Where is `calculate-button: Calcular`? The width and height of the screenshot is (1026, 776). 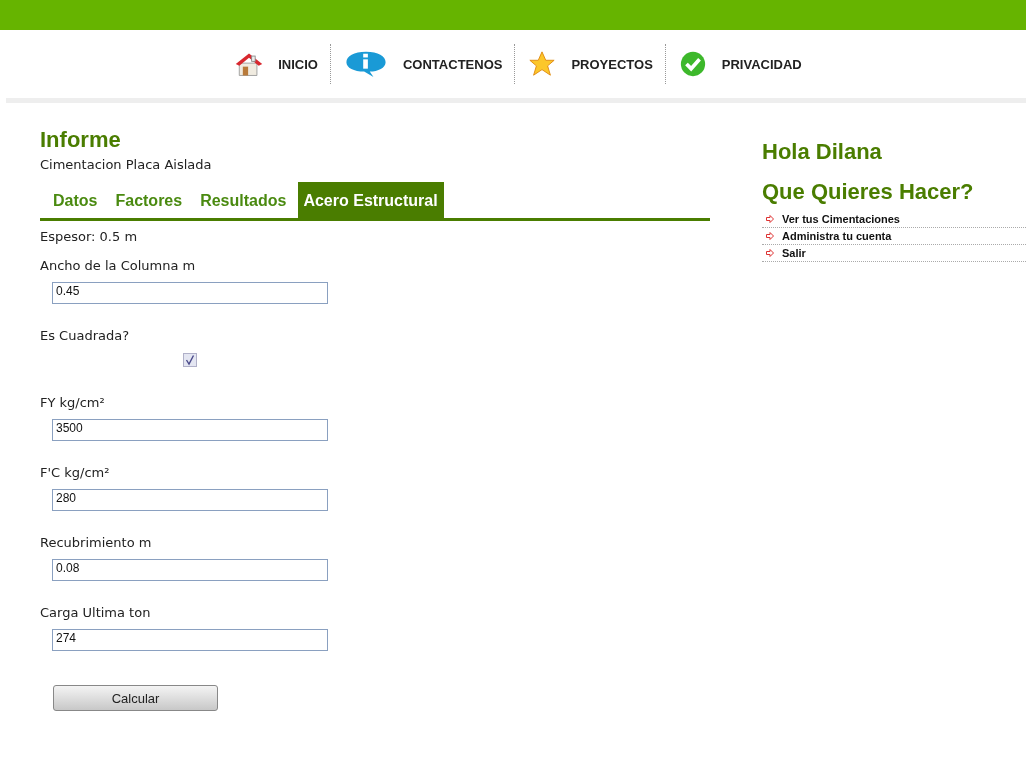
calculate-button: Calcular is located at coordinates (135, 698).